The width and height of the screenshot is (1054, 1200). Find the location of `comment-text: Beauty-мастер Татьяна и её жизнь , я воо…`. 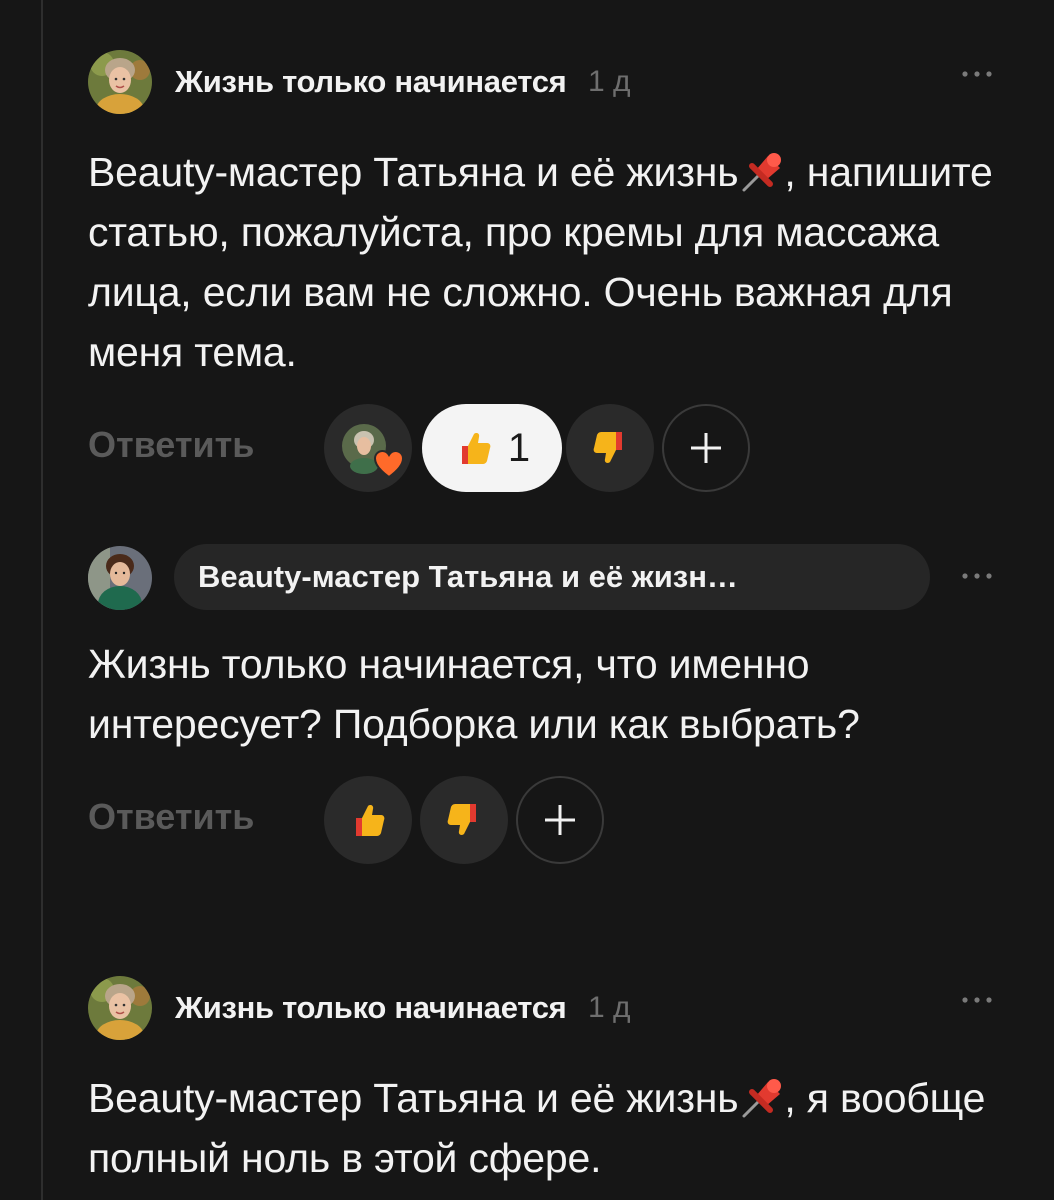

comment-text: Beauty-мастер Татьяна и её жизнь , я воо… is located at coordinates (548, 1128).